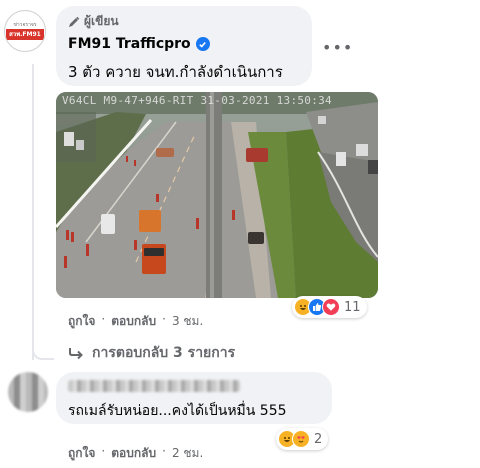  What do you see at coordinates (33, 212) in the screenshot?
I see `thread-line` at bounding box center [33, 212].